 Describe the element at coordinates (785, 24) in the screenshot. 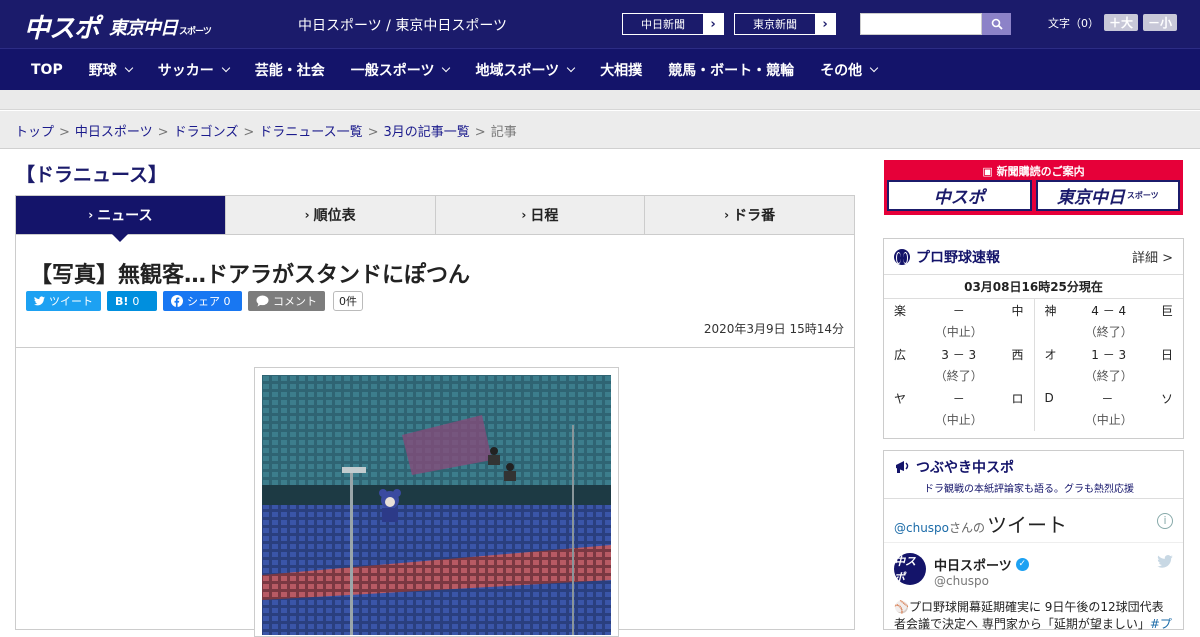

I see `tokyo-shimbun-link: 東京新聞 ›` at that location.